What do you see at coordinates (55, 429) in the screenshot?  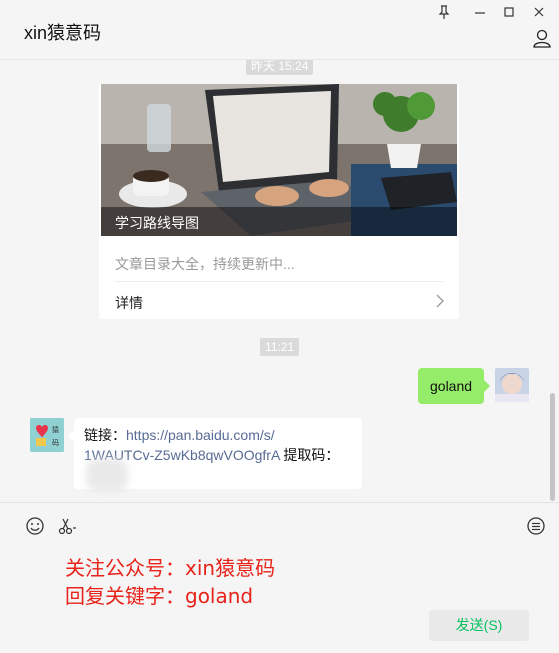 I see `svg-text: 猿` at bounding box center [55, 429].